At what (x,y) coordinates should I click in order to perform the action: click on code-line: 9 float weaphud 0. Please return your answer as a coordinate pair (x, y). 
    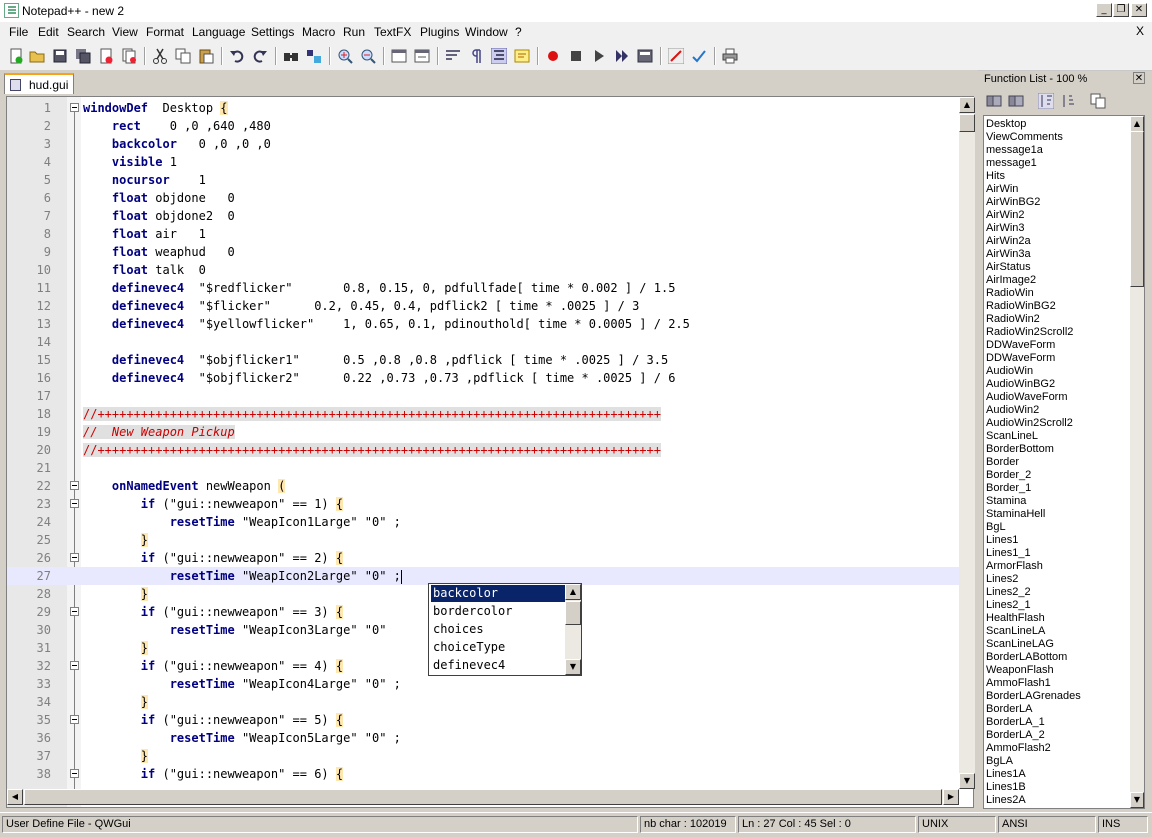
    Looking at the image, I should click on (483, 252).